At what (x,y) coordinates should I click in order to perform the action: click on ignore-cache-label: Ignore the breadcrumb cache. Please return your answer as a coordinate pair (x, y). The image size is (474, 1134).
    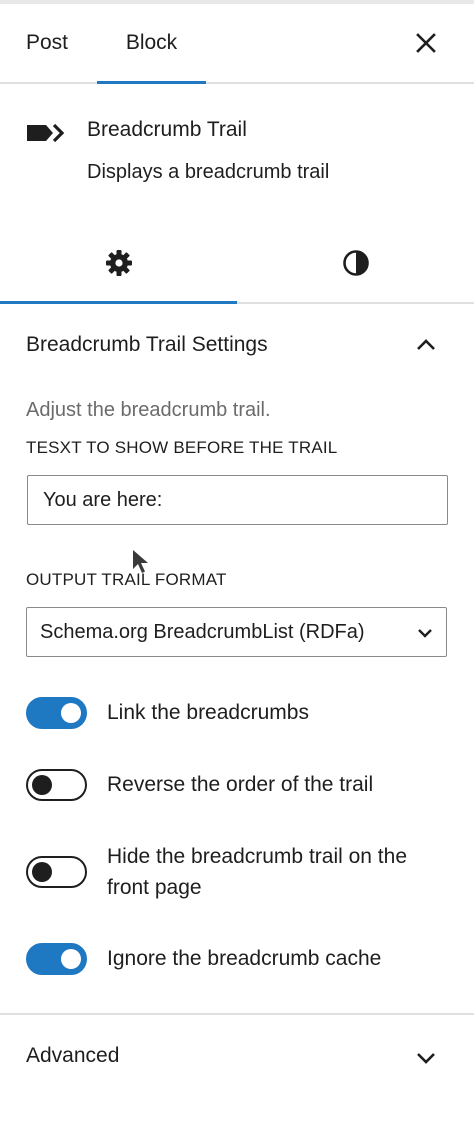
    Looking at the image, I should click on (244, 958).